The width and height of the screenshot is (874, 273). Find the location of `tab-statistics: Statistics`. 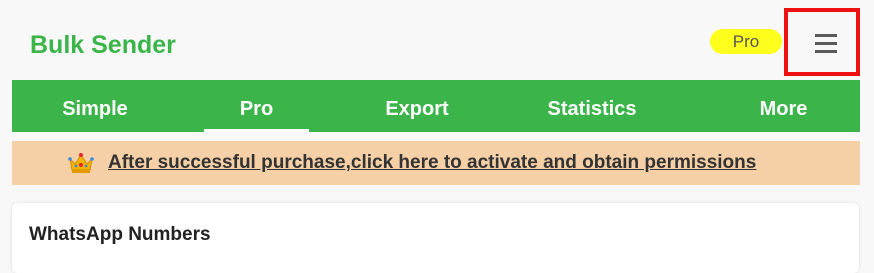

tab-statistics: Statistics is located at coordinates (592, 106).